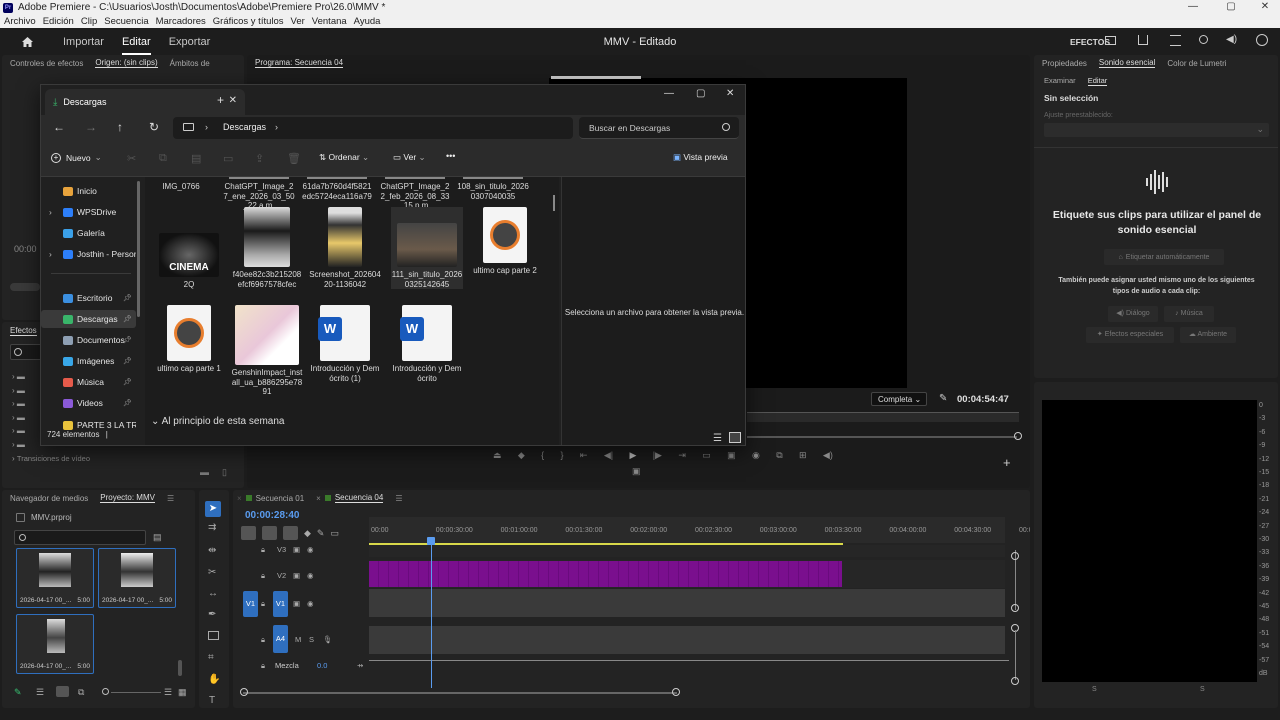 This screenshot has height=720, width=1280. What do you see at coordinates (88, 382) in the screenshot?
I see `sidebar-item: Música 📌︎` at bounding box center [88, 382].